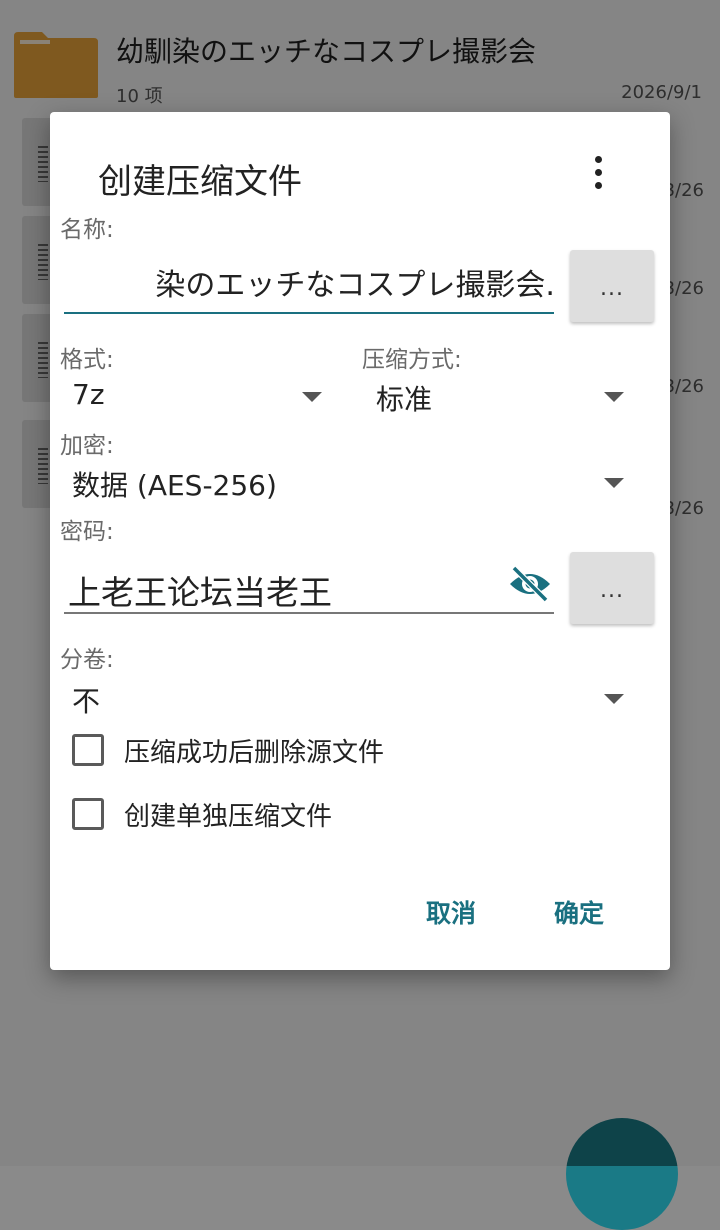 The height and width of the screenshot is (1230, 720). What do you see at coordinates (530, 584) in the screenshot?
I see `visibility-off-icon` at bounding box center [530, 584].